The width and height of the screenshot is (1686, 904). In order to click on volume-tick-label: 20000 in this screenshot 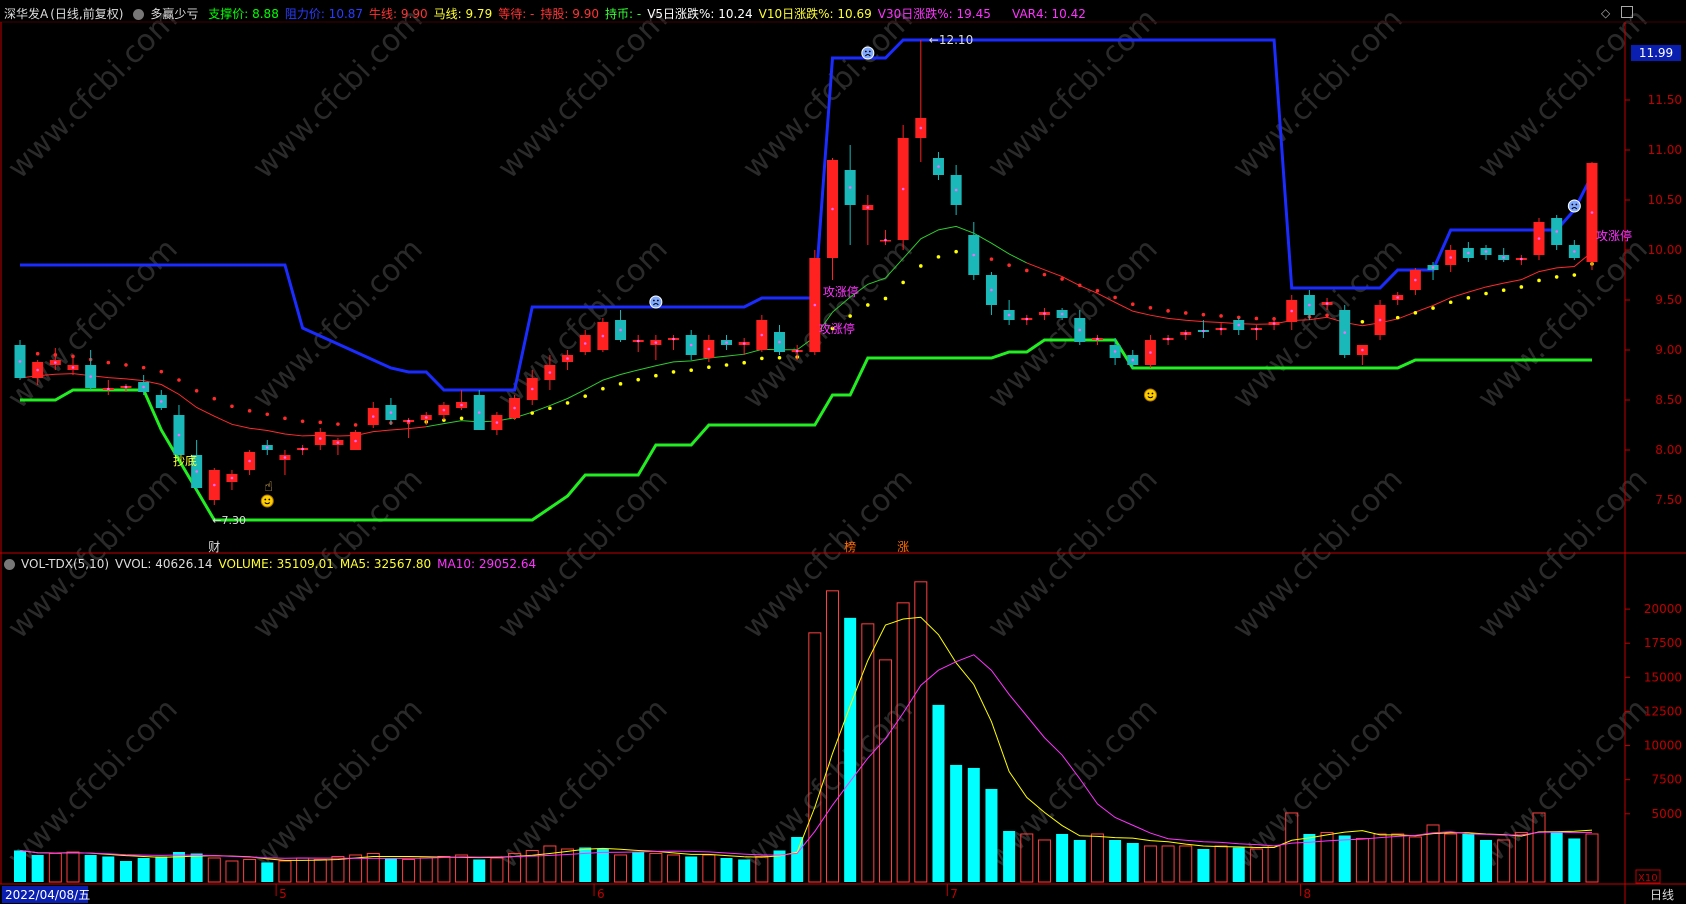, I will do `click(1663, 609)`.